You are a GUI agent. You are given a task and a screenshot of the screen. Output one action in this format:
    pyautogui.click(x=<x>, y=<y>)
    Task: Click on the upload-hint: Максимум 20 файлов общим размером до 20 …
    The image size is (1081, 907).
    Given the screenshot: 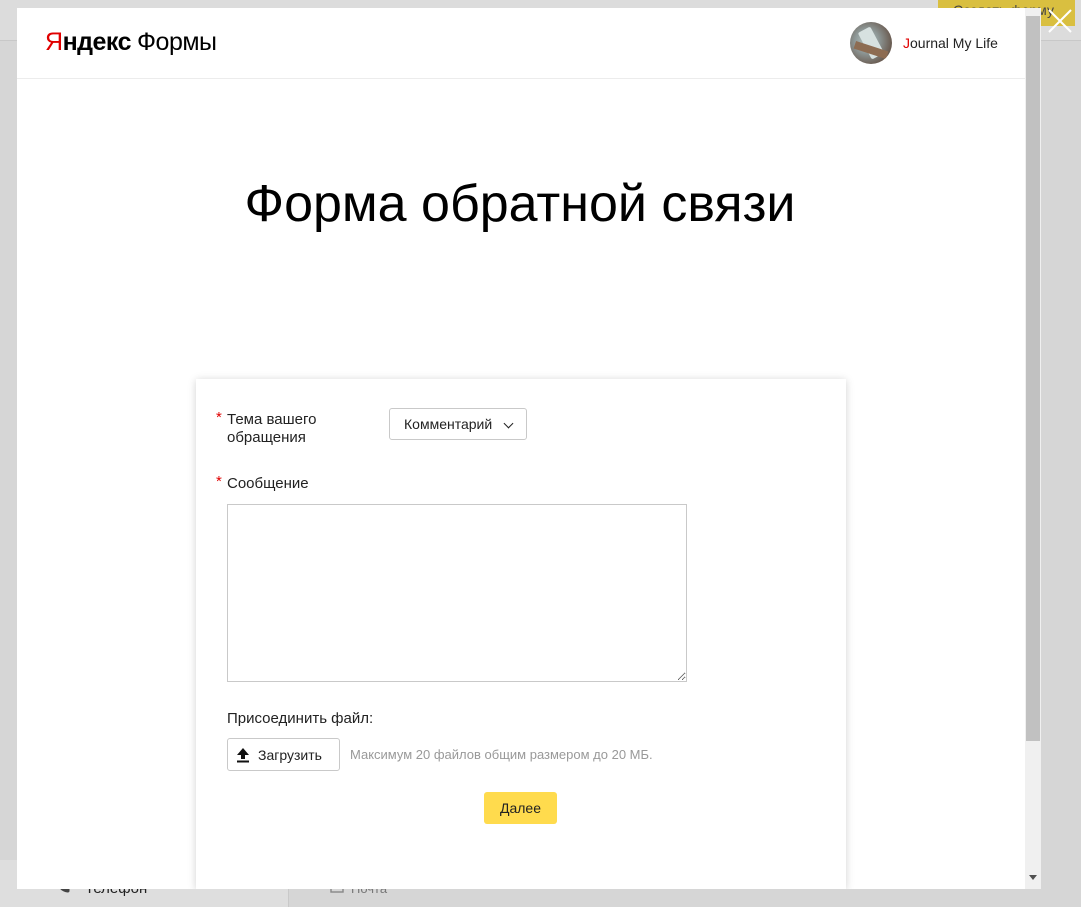 What is the action you would take?
    pyautogui.click(x=501, y=754)
    